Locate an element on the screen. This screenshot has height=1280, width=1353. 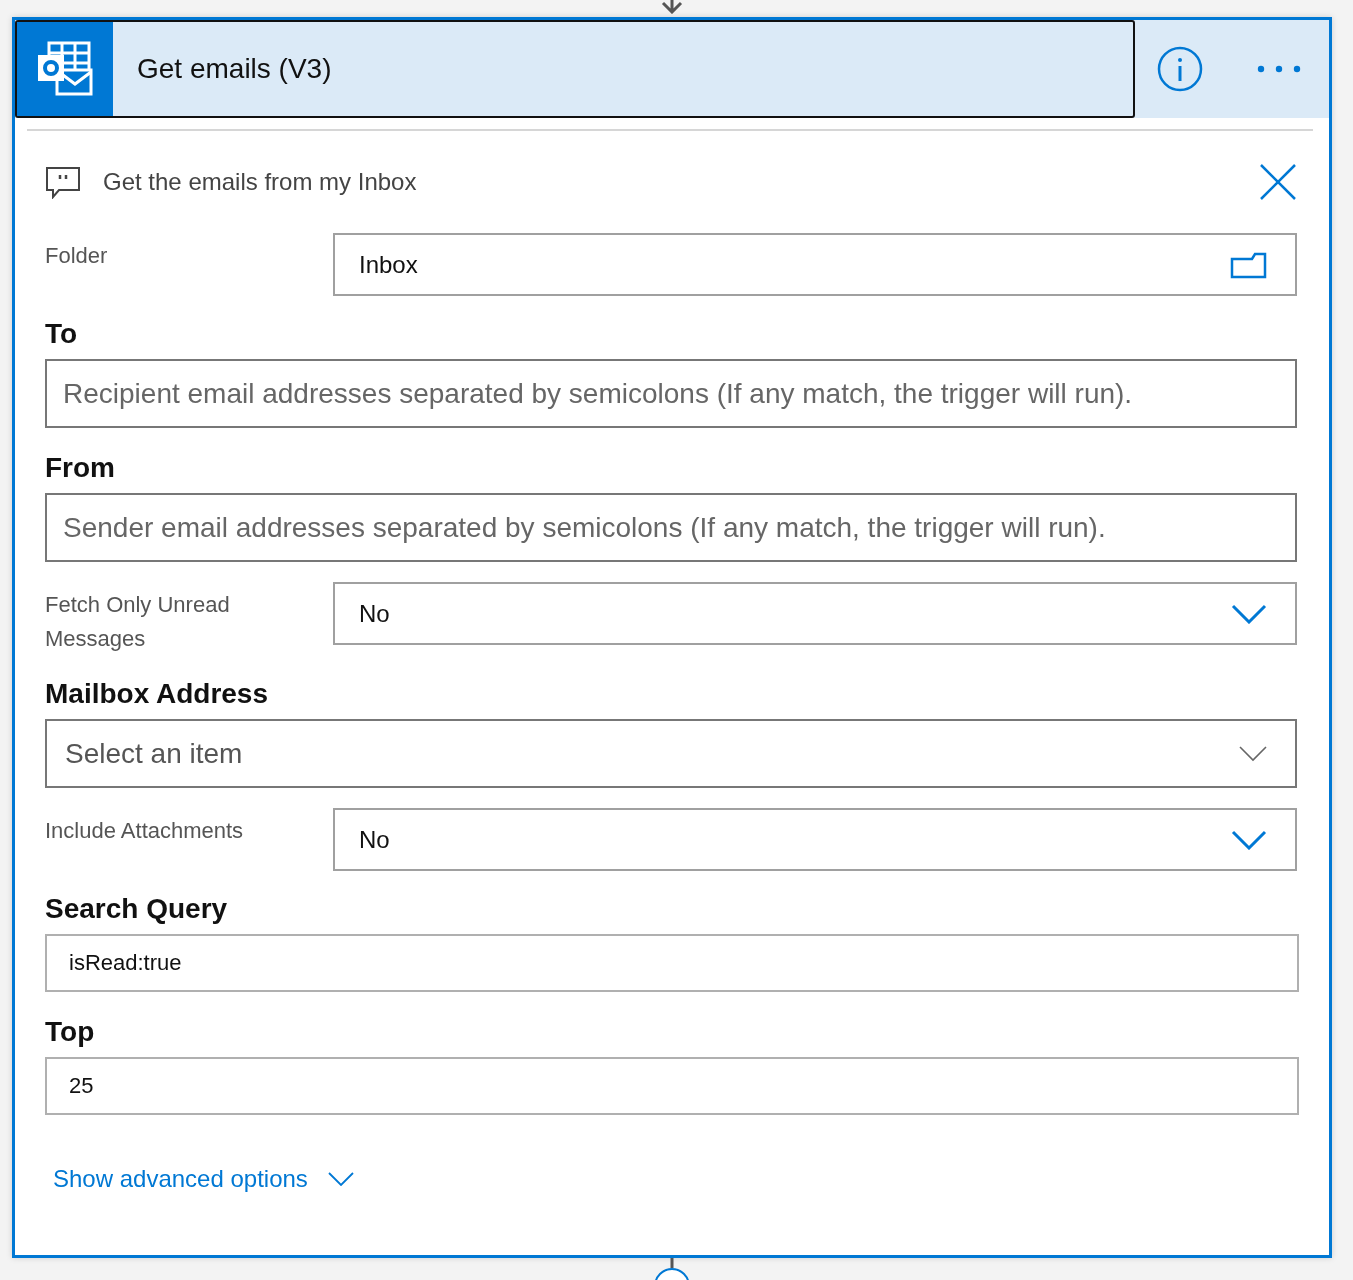
dropdown: Select an item is located at coordinates (671, 753).